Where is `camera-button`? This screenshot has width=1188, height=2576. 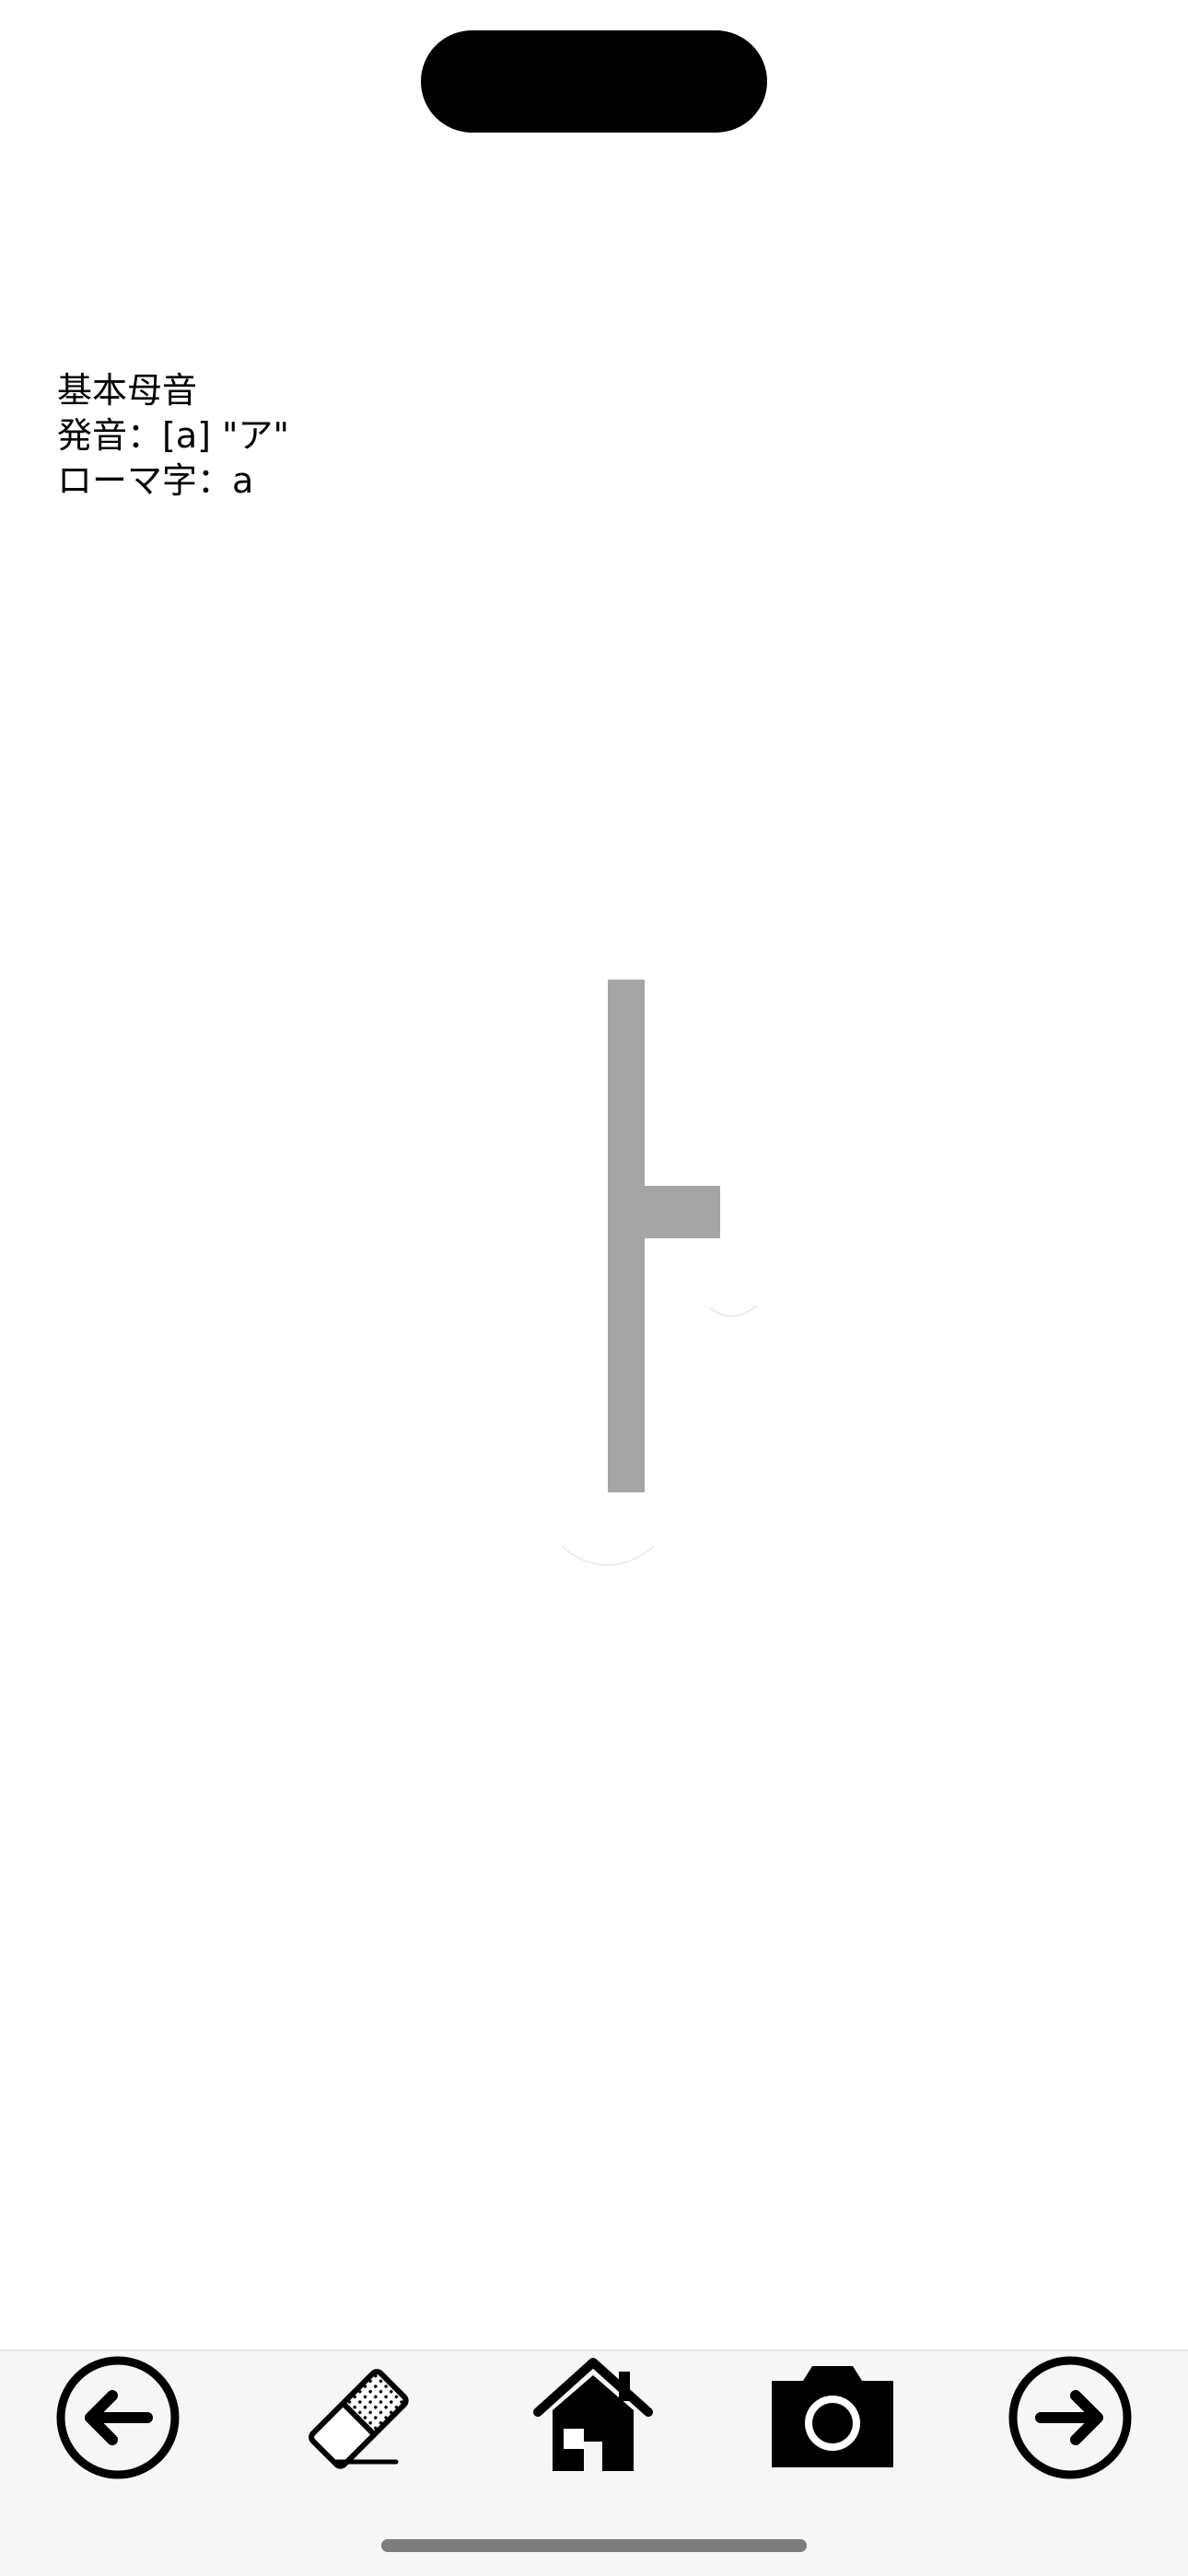
camera-button is located at coordinates (832, 2417).